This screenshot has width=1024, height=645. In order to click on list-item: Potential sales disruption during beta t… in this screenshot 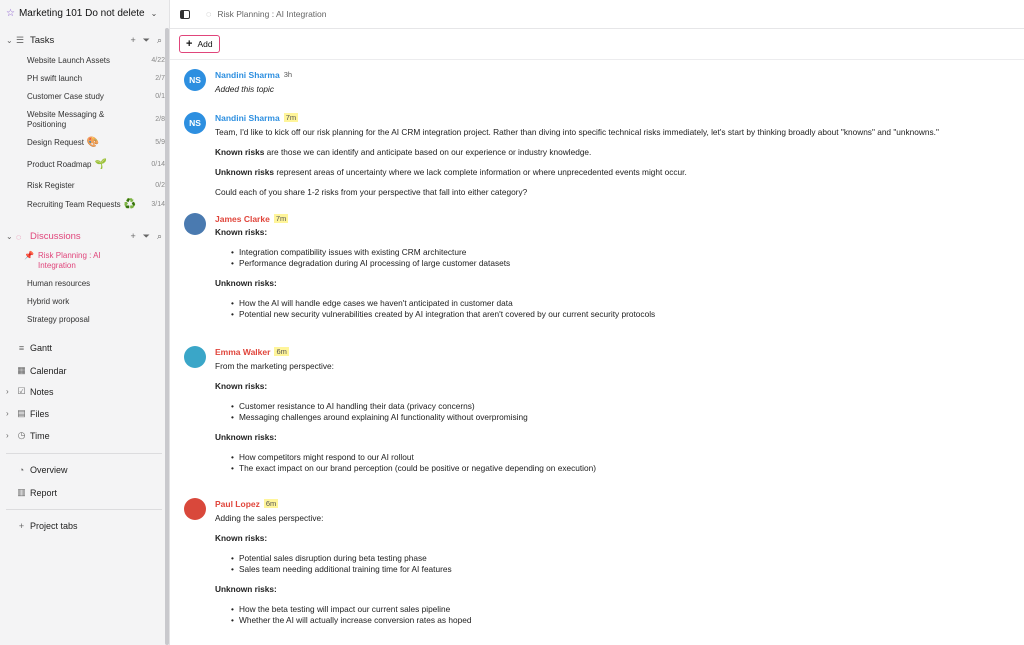, I will do `click(618, 558)`.